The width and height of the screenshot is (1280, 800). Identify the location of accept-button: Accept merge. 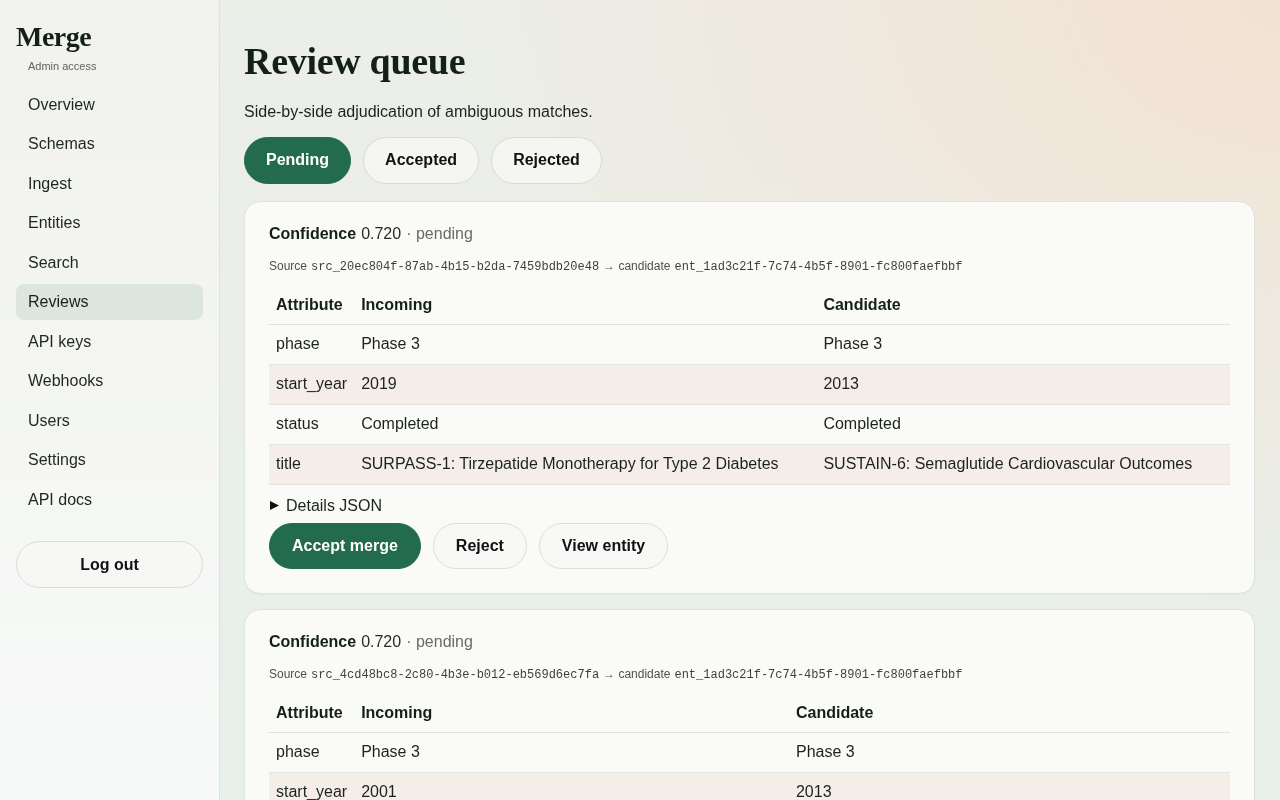
(345, 545).